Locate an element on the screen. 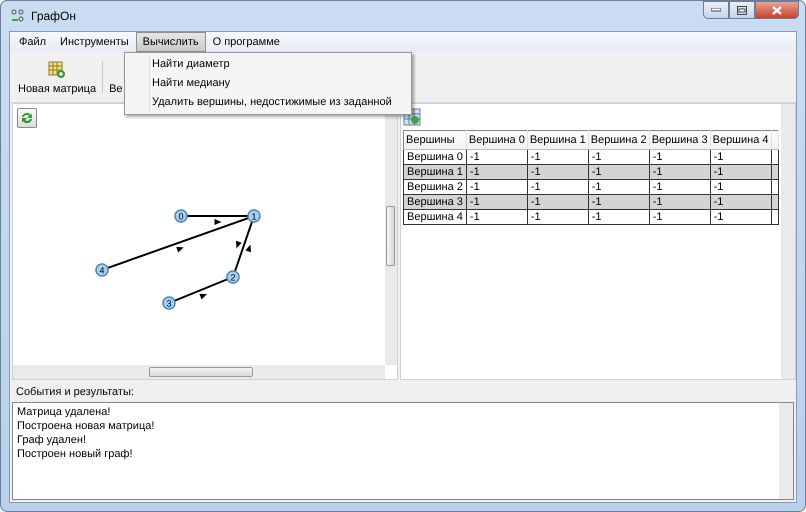 The image size is (806, 512). graph-node: 3 is located at coordinates (169, 303).